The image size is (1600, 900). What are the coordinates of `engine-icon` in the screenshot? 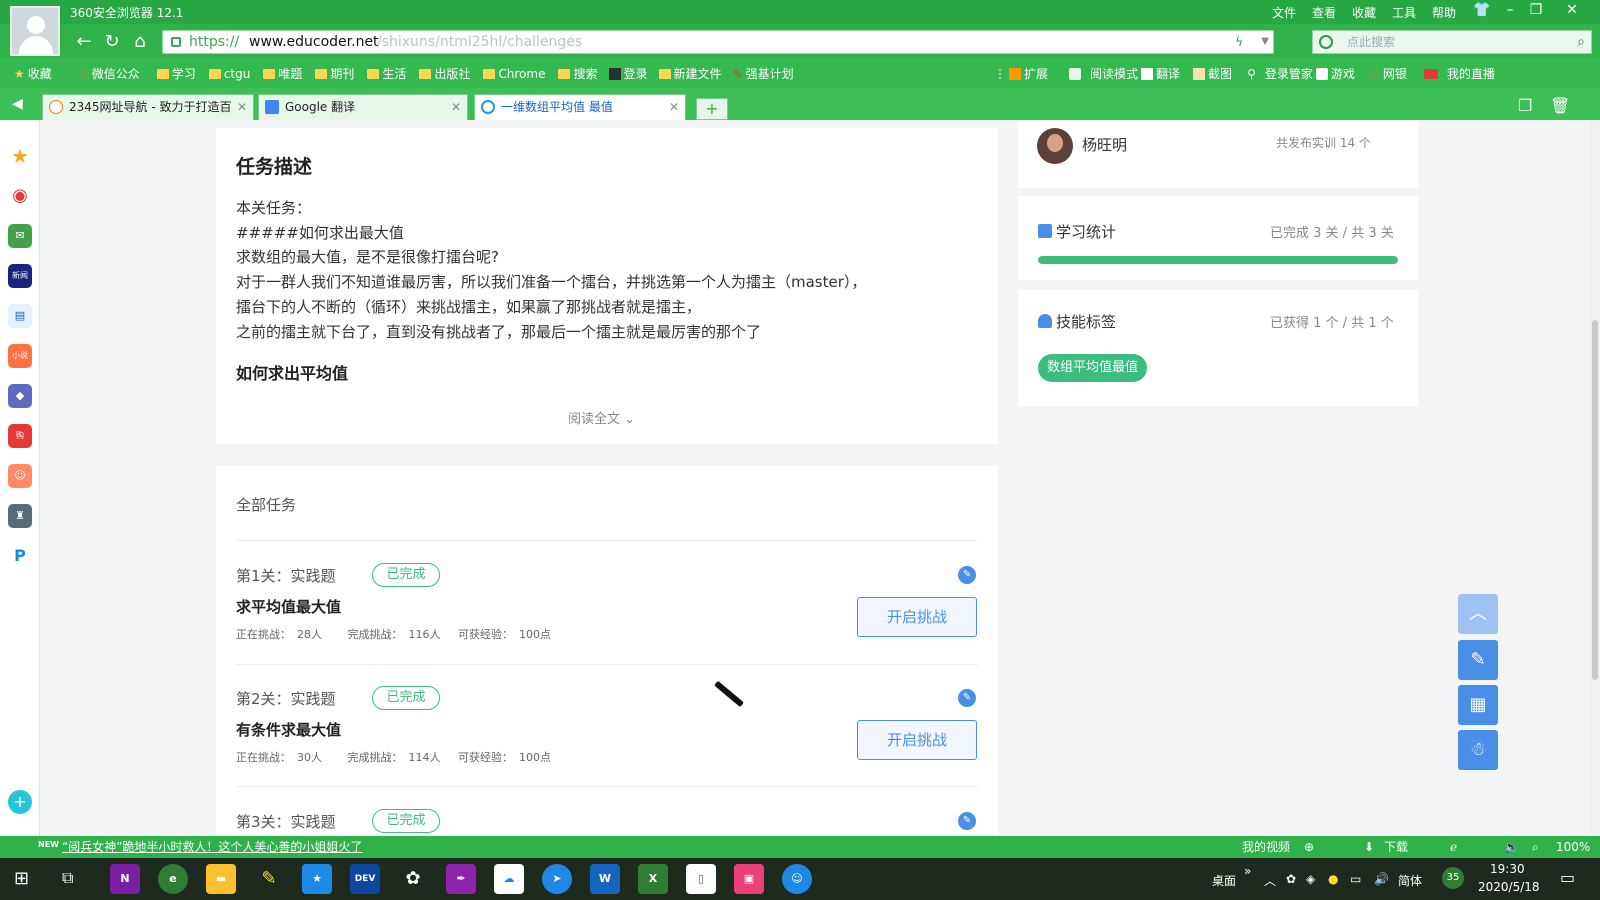 It's located at (1326, 42).